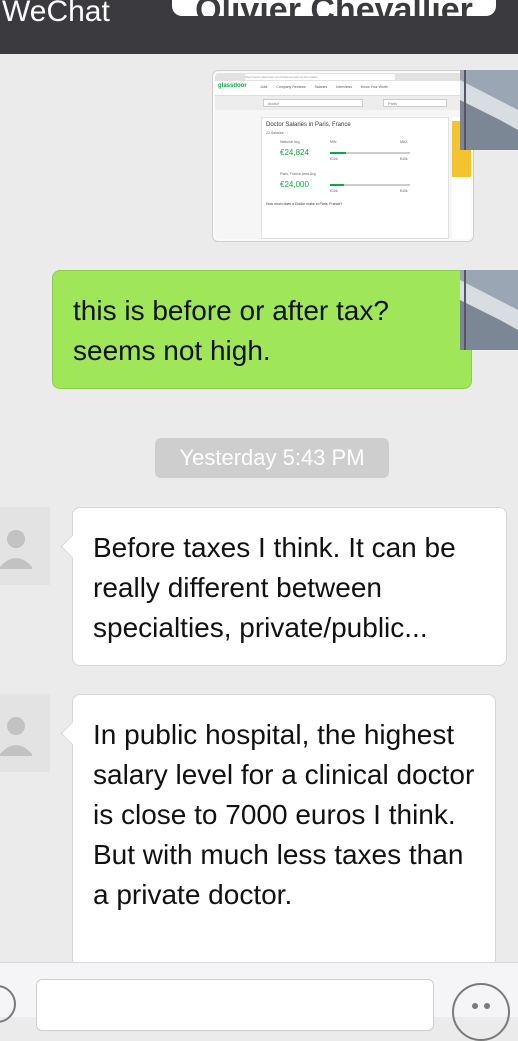  What do you see at coordinates (291, 87) in the screenshot?
I see `site-tab: Company Reviews` at bounding box center [291, 87].